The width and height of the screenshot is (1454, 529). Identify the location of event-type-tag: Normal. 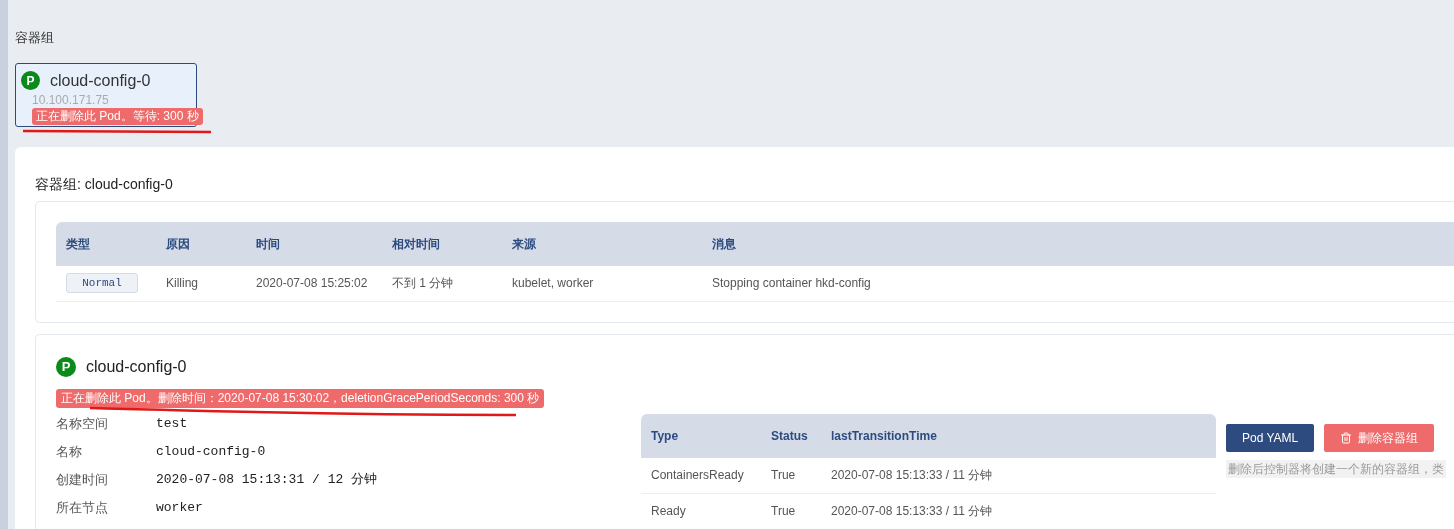
(102, 283).